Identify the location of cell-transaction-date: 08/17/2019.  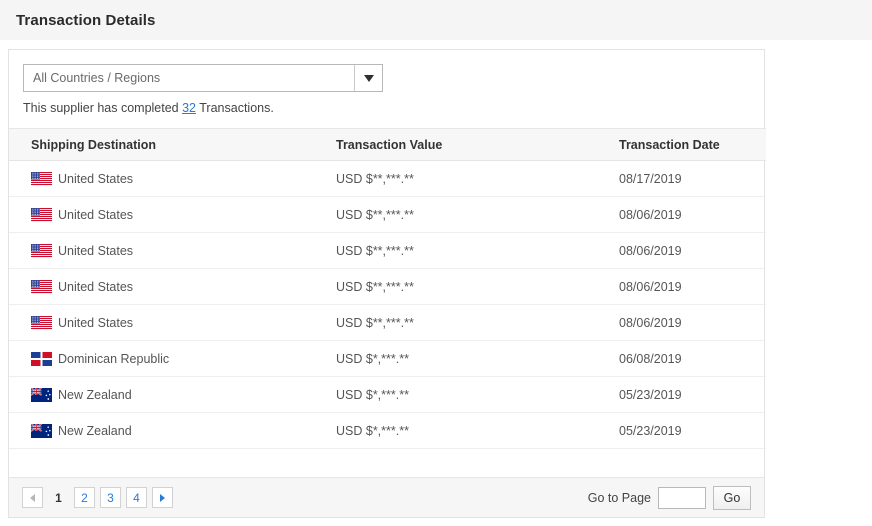
(681, 178).